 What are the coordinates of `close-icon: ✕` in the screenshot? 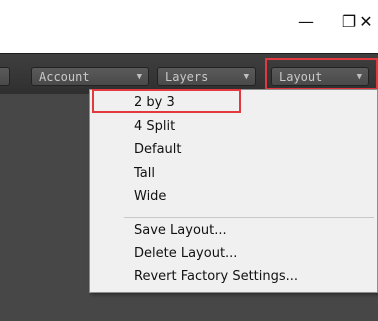 It's located at (366, 21).